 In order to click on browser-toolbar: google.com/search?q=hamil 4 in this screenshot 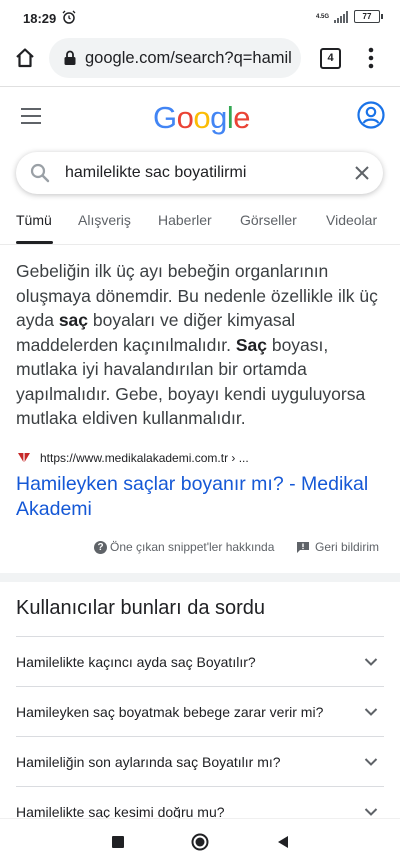, I will do `click(200, 60)`.